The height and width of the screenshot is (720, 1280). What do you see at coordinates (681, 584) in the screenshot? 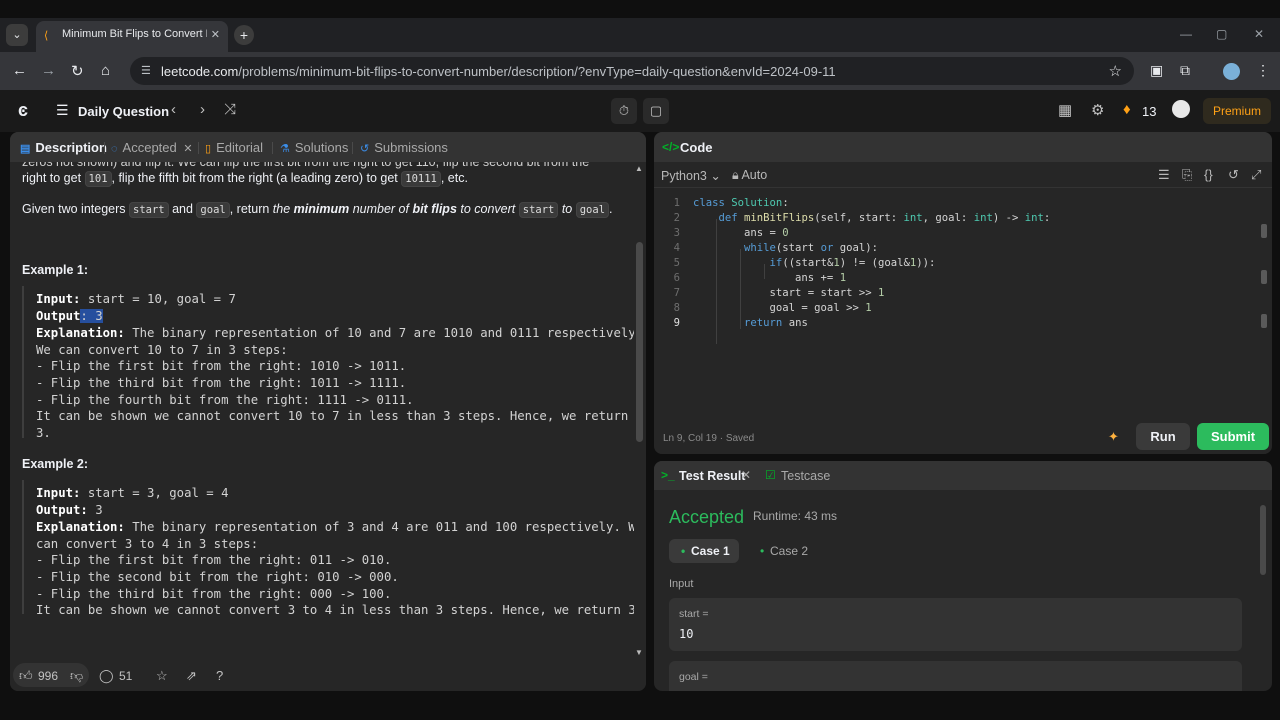
I see `input-label: Input` at bounding box center [681, 584].